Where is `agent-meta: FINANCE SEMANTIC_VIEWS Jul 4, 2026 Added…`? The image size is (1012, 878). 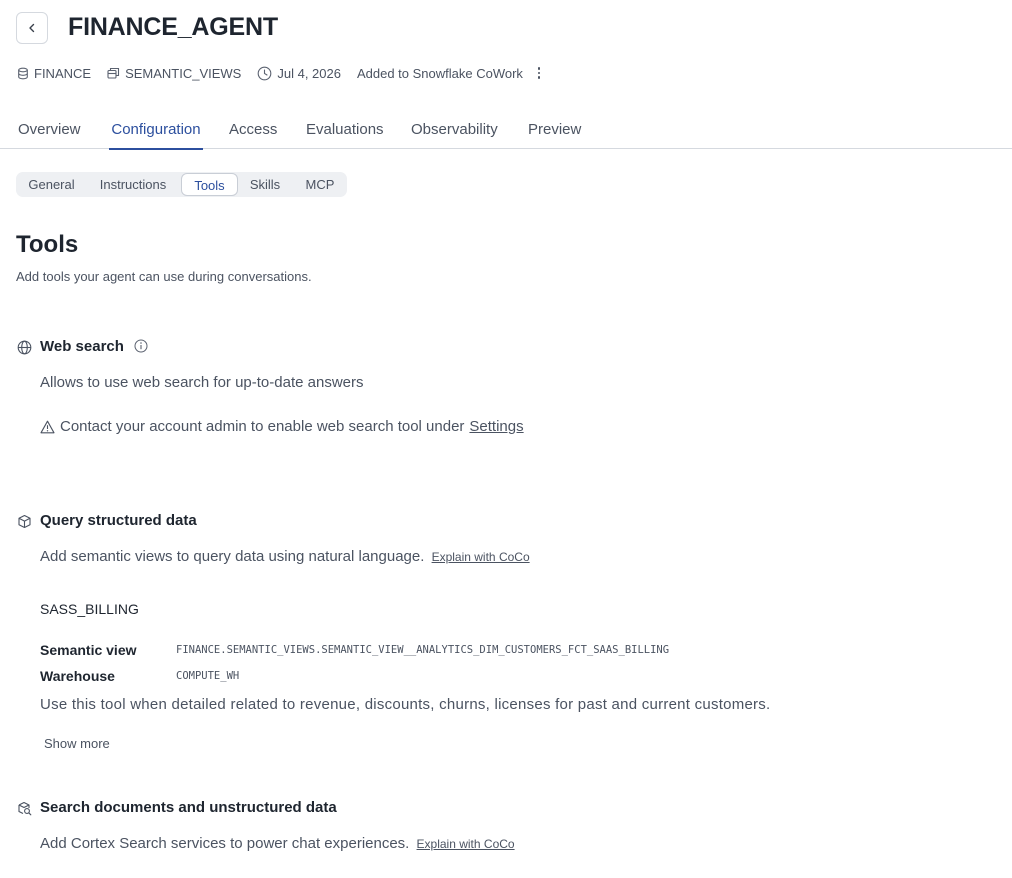 agent-meta: FINANCE SEMANTIC_VIEWS Jul 4, 2026 Added… is located at coordinates (281, 73).